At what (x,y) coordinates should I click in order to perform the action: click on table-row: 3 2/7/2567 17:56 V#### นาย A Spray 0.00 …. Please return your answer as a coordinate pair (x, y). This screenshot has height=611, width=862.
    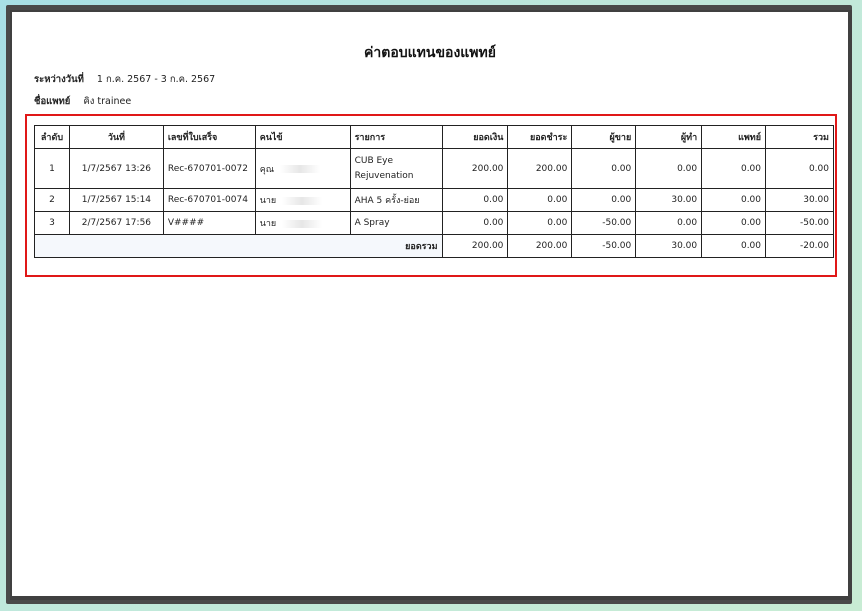
    Looking at the image, I should click on (434, 223).